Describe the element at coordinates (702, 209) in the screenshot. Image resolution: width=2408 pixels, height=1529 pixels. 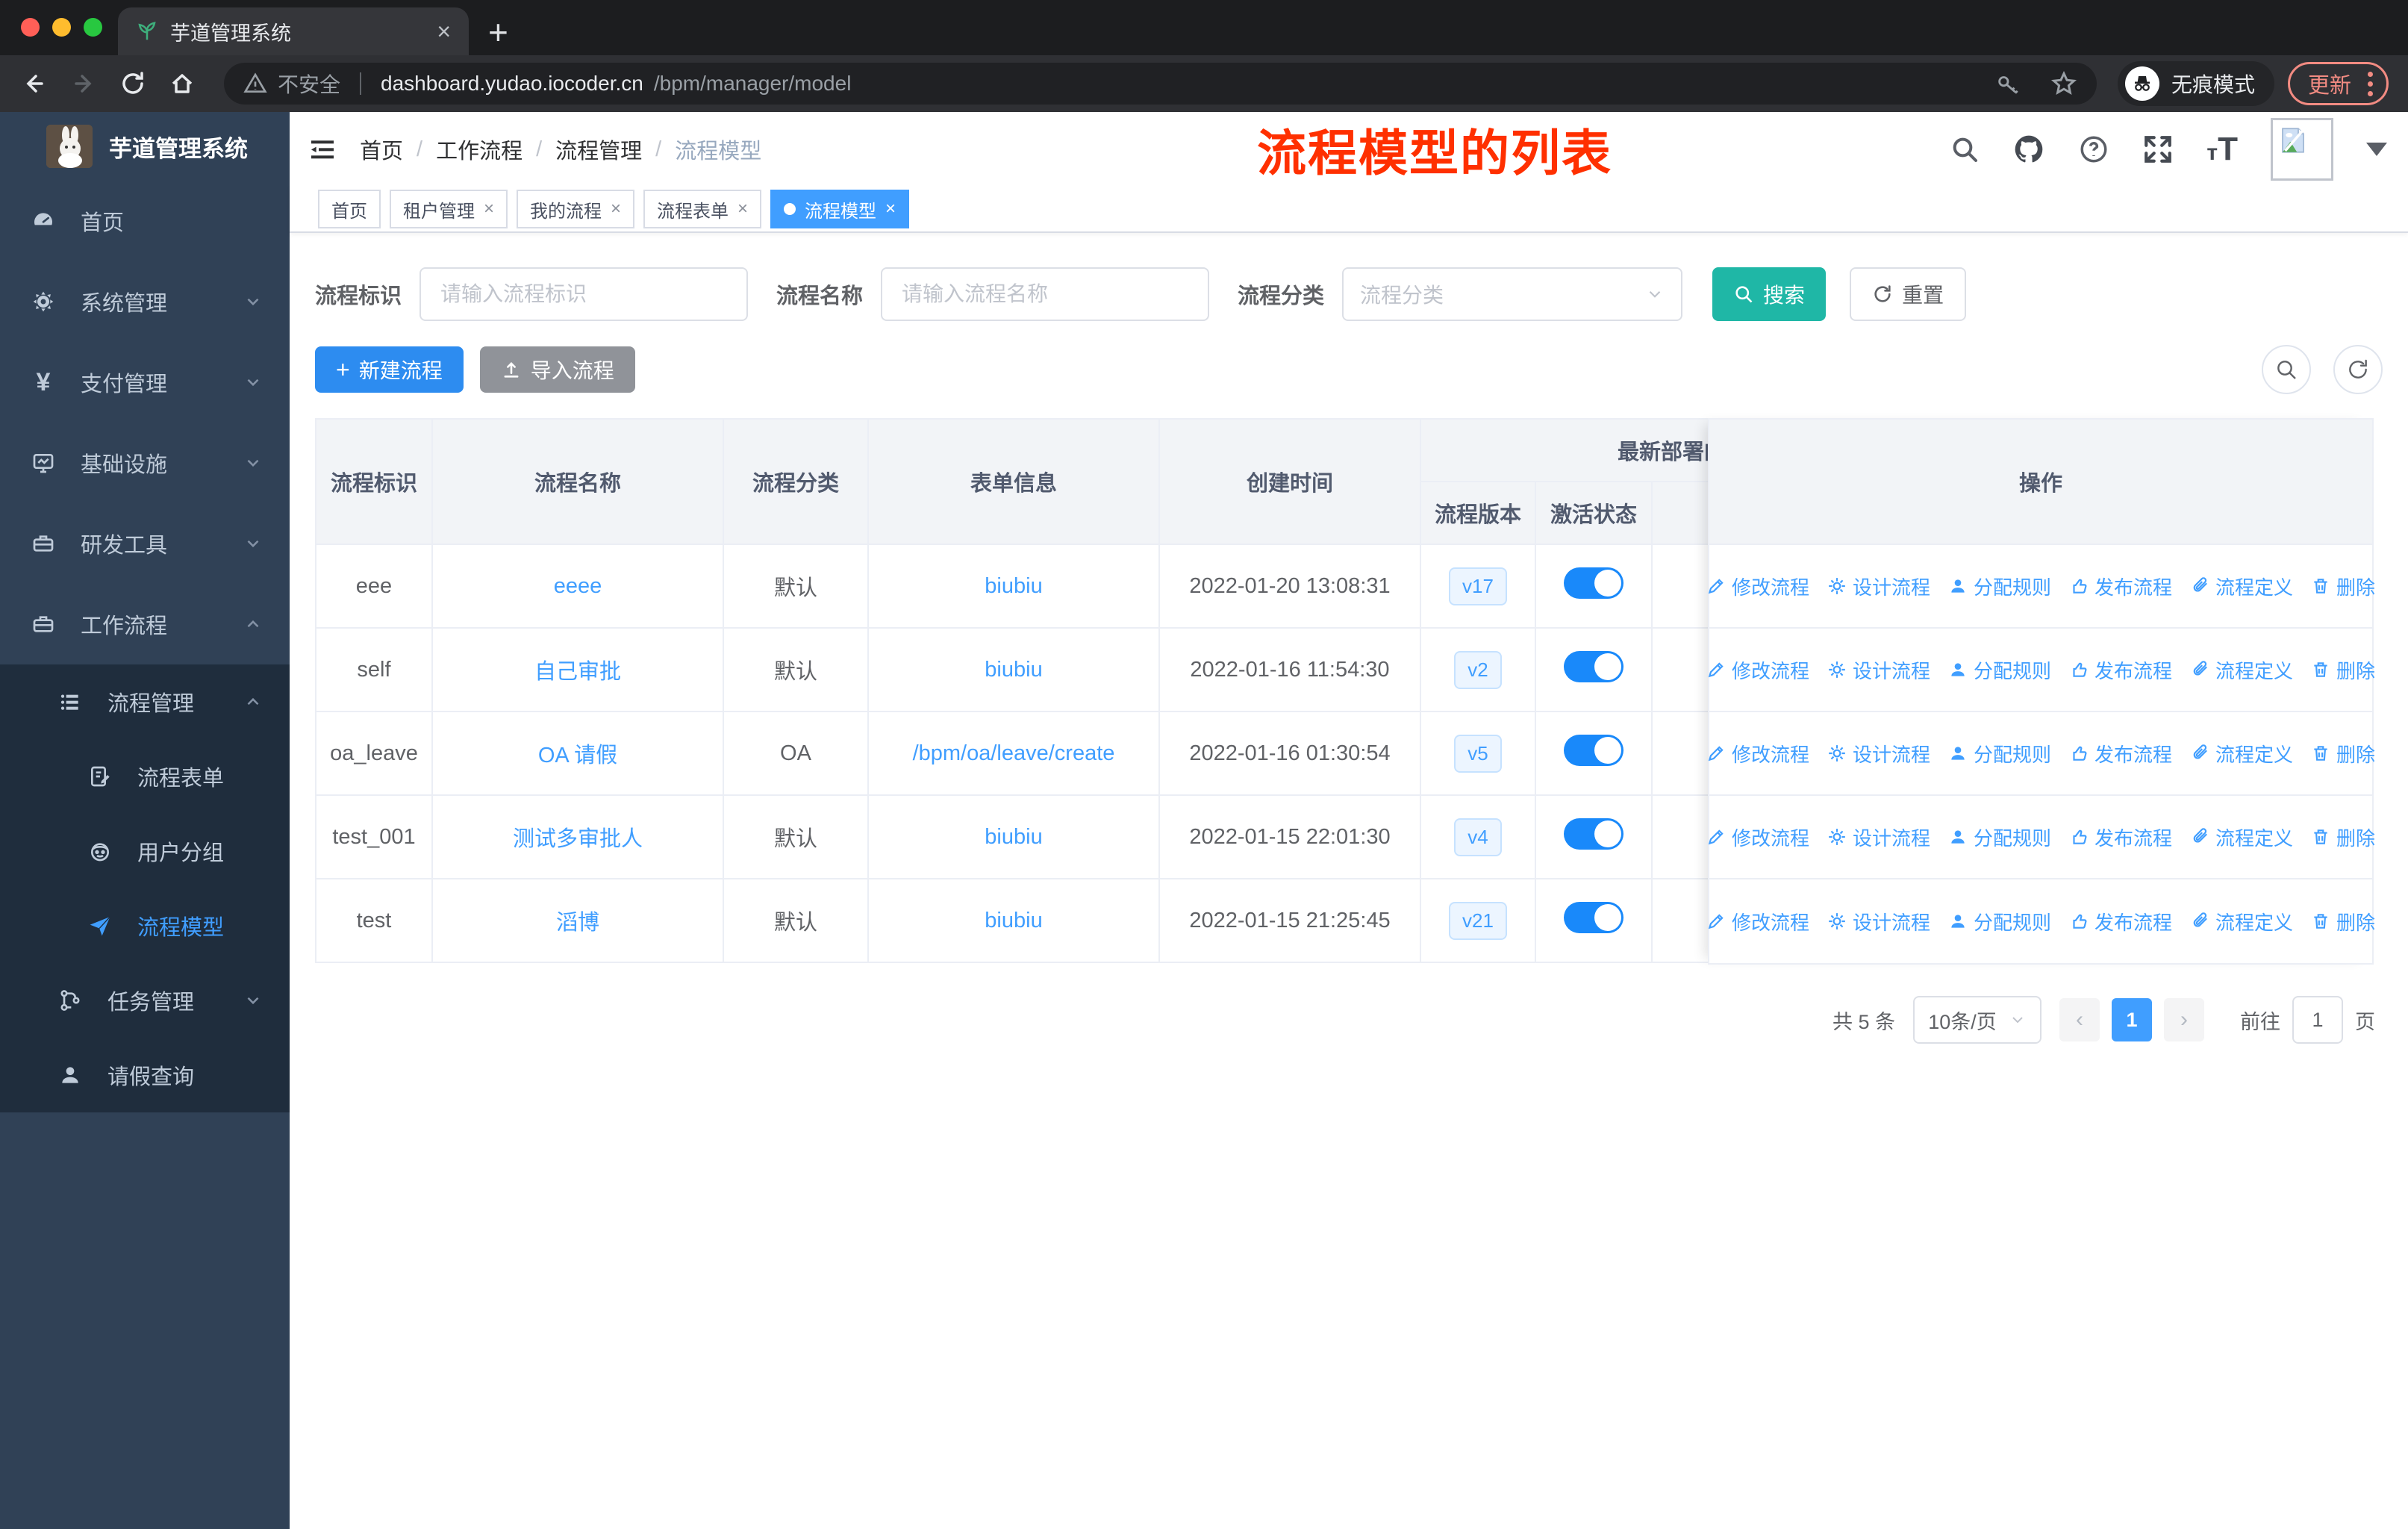
I see `tag-process-form: 流程表单 ×` at that location.